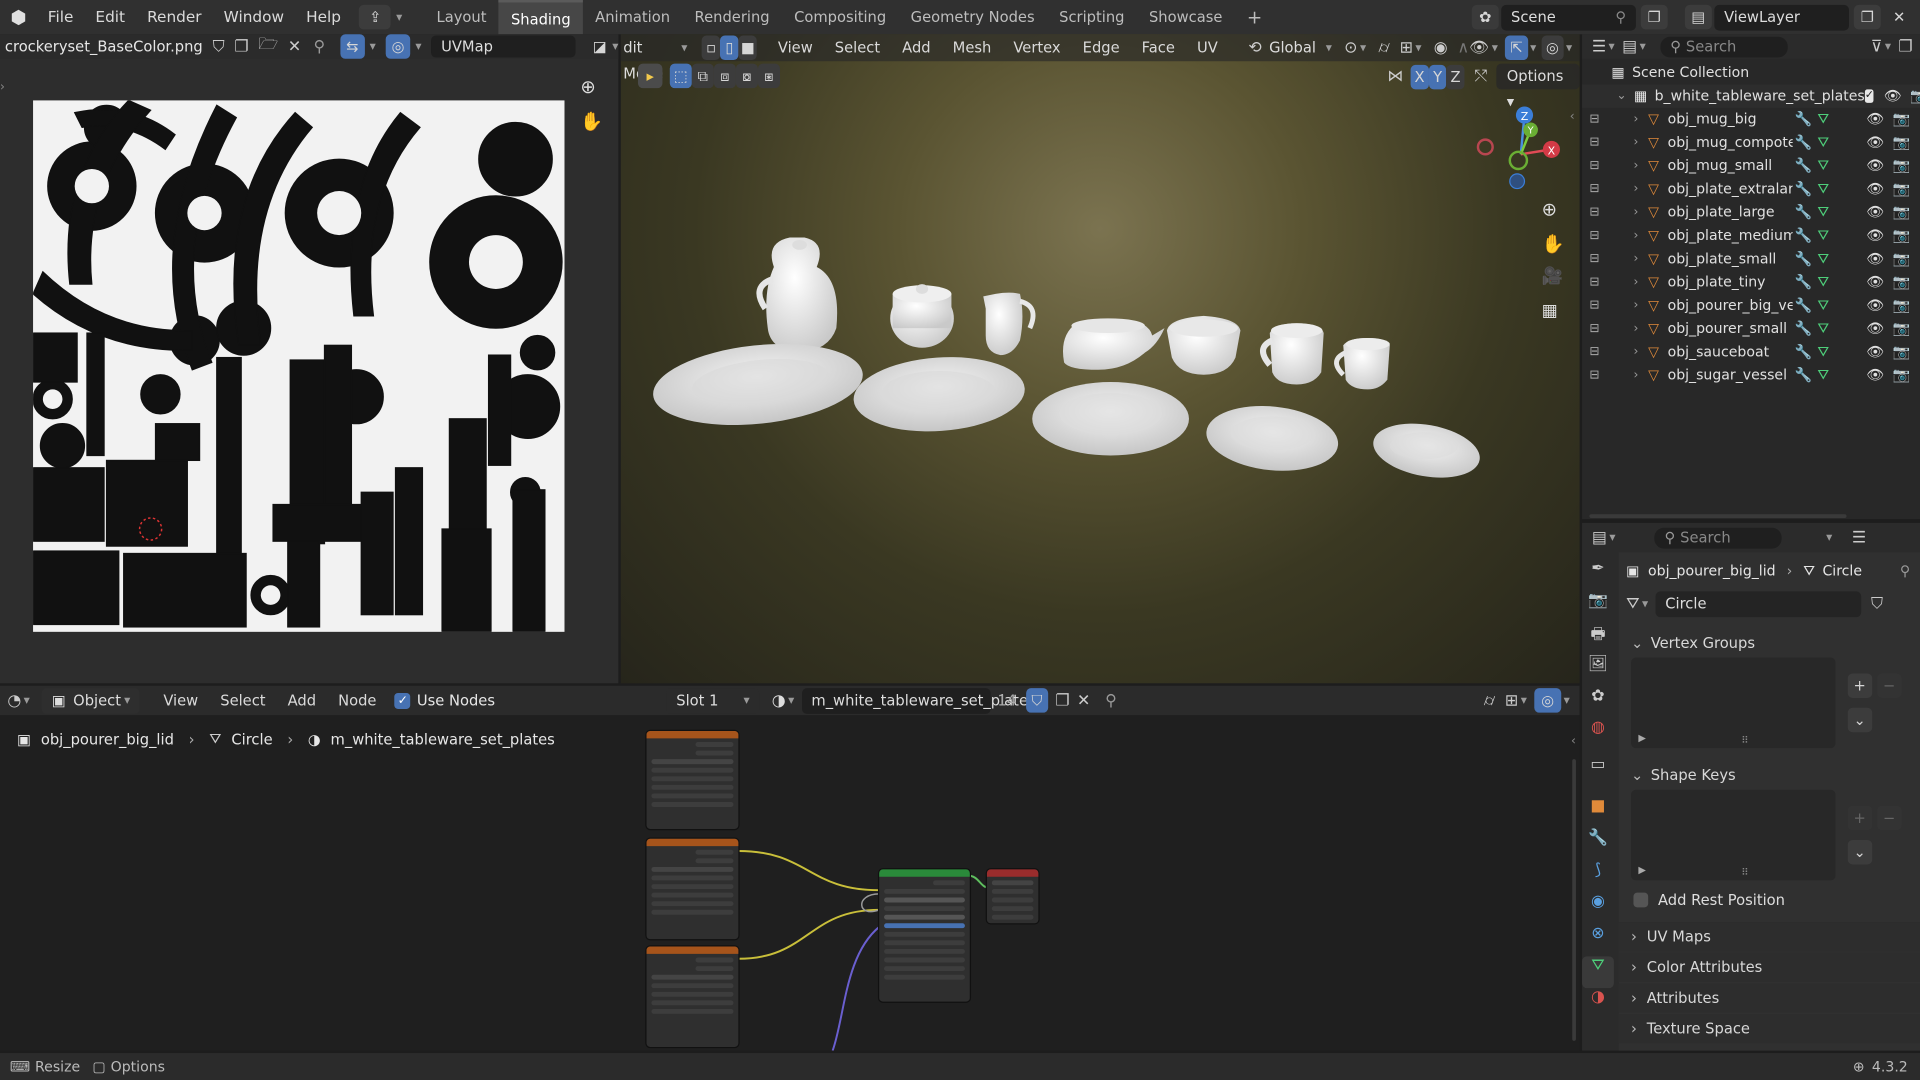  Describe the element at coordinates (1889, 685) in the screenshot. I see `remove-vertex-group-button: −` at that location.